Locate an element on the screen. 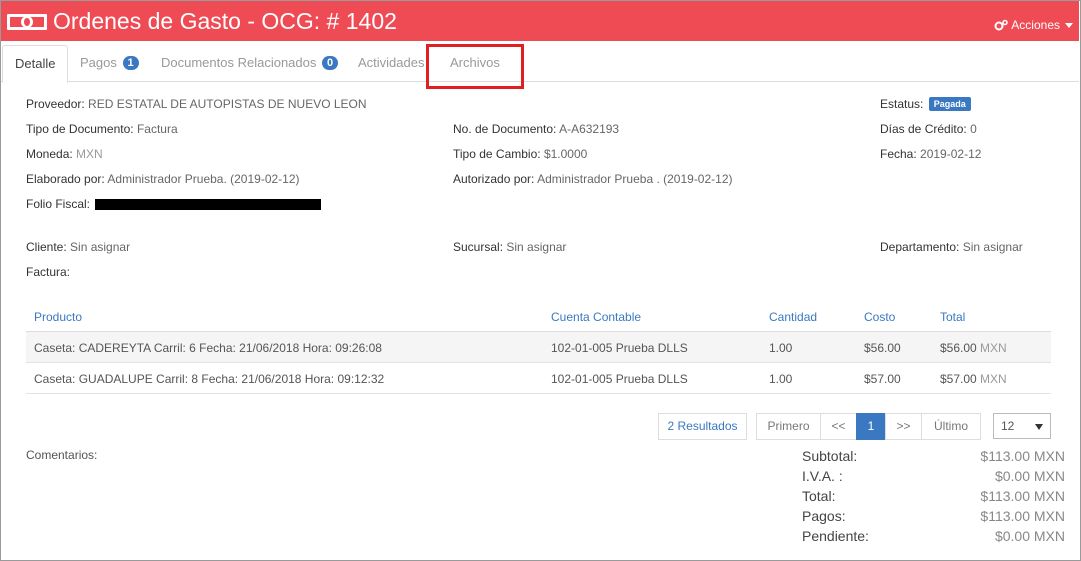 This screenshot has height=561, width=1081. field-value: A-A632193 is located at coordinates (589, 129).